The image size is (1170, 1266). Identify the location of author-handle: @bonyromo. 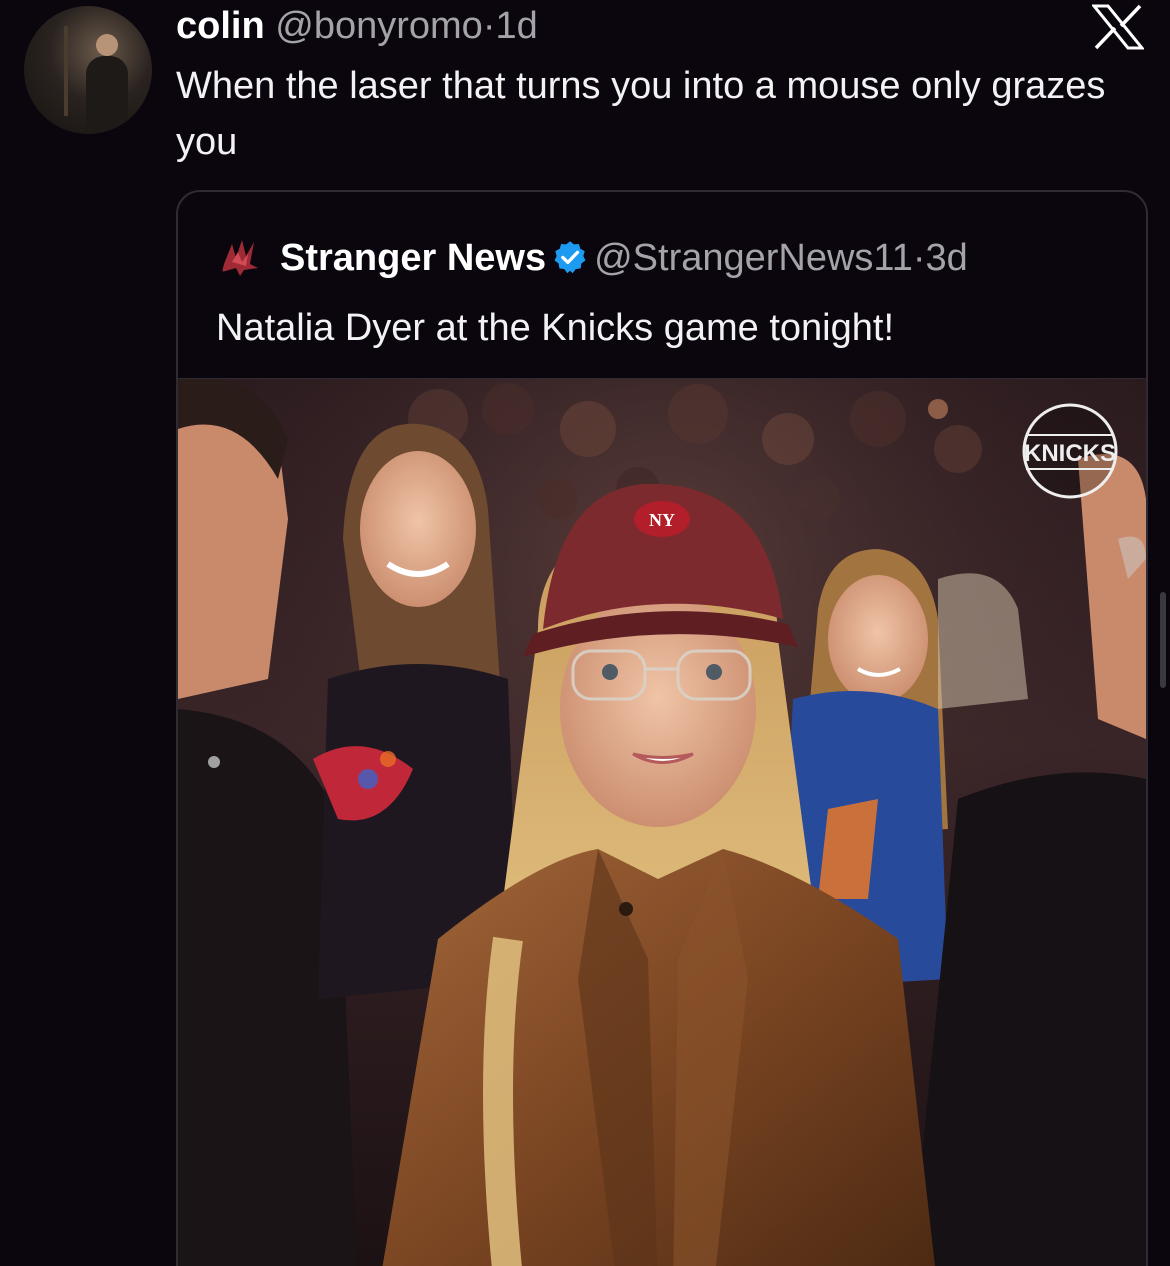
(379, 26).